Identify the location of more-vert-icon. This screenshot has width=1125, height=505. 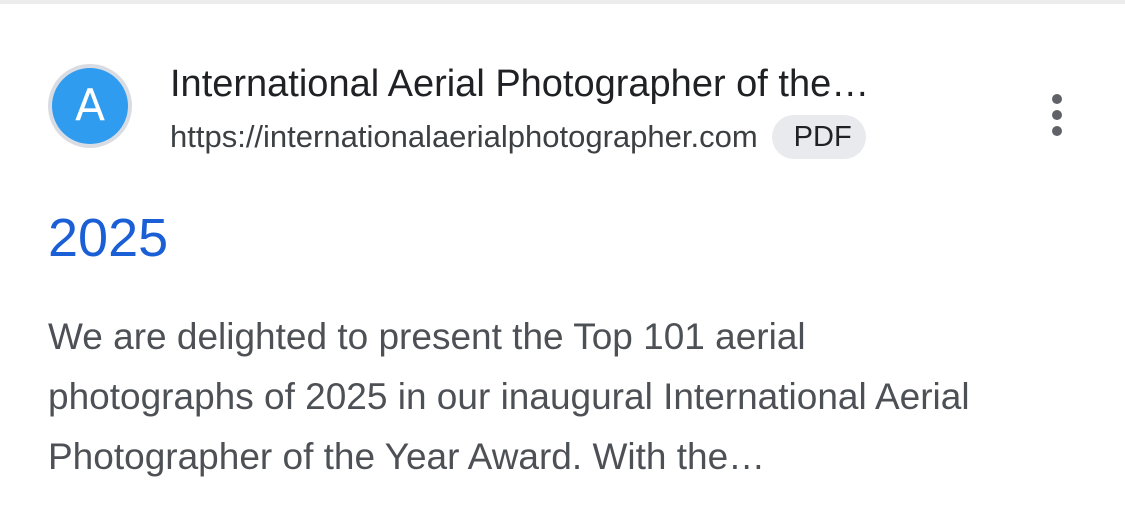
(1058, 115).